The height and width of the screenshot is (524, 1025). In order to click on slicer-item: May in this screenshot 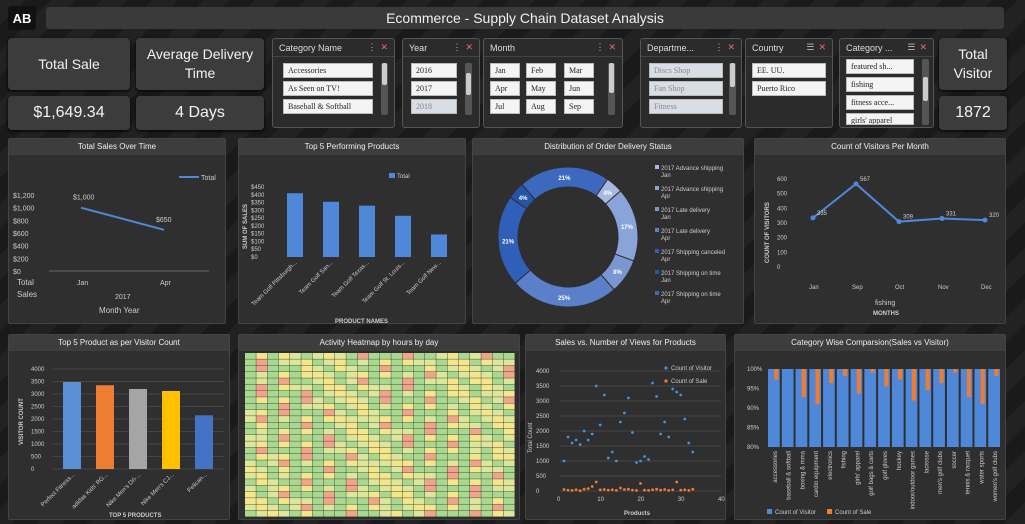, I will do `click(541, 88)`.